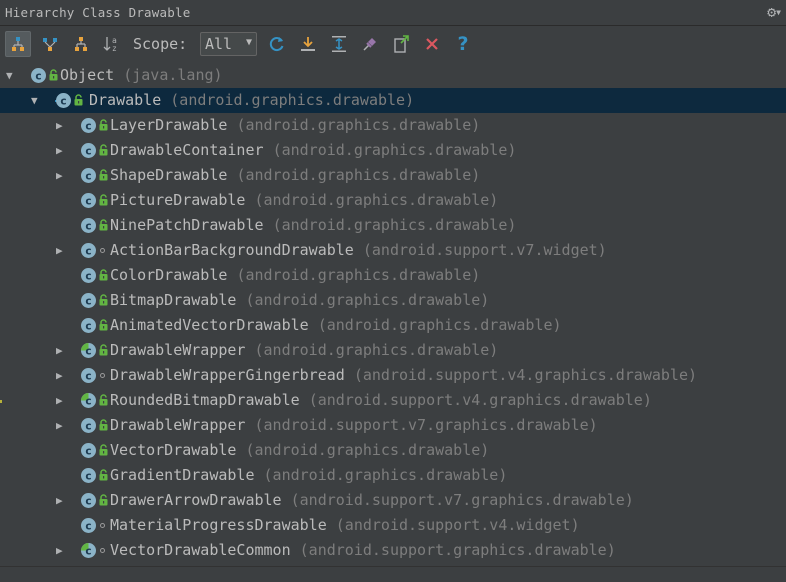 The width and height of the screenshot is (786, 582). Describe the element at coordinates (178, 200) in the screenshot. I see `class-name-label: PictureDrawable` at that location.